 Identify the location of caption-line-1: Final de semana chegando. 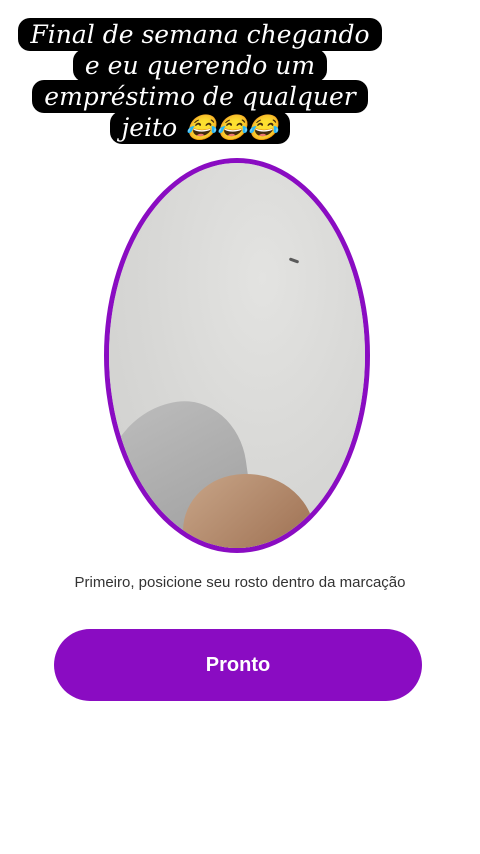
(200, 34).